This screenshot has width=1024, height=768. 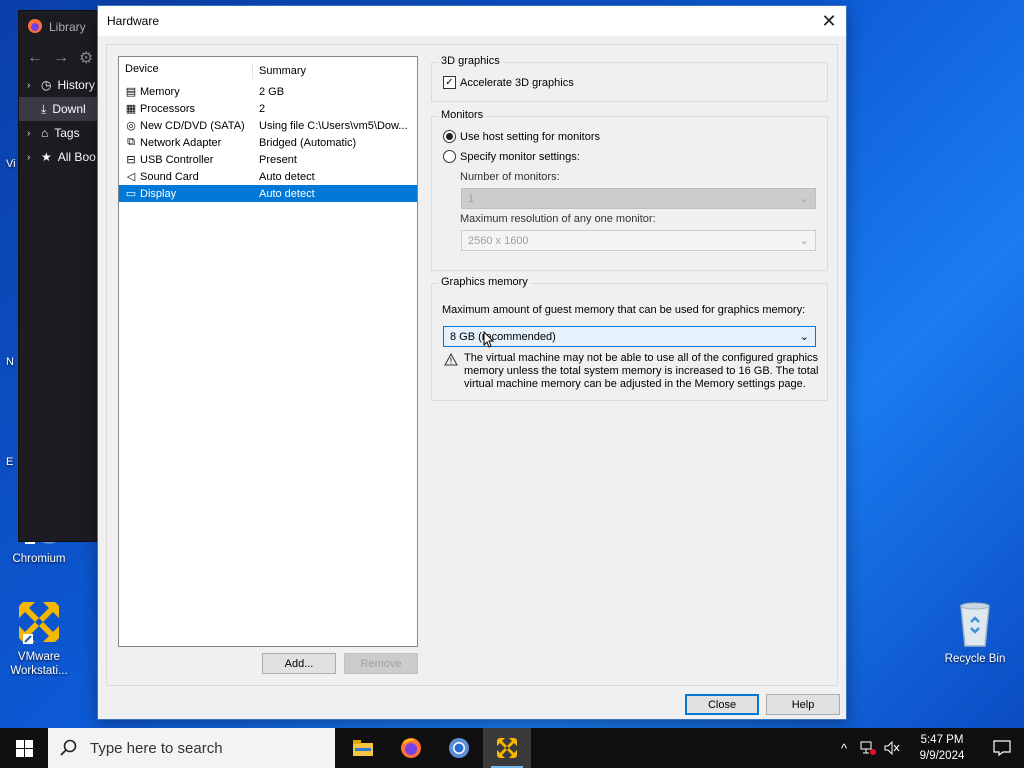 I want to click on column-header-summary: Summary, so click(x=335, y=71).